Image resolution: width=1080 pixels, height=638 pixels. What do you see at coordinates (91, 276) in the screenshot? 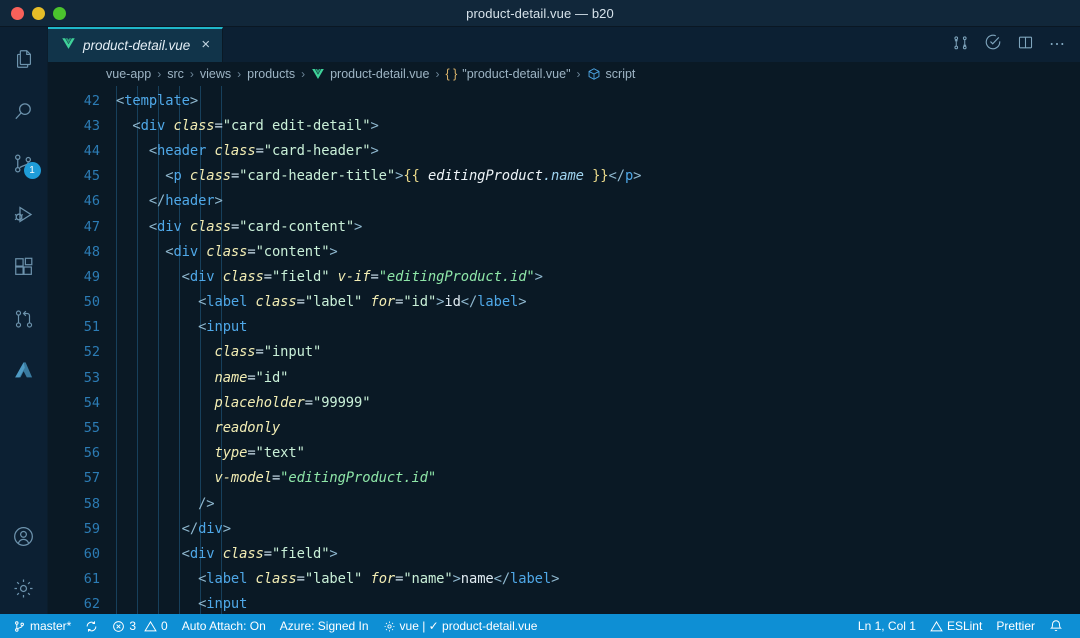
I see `line-number: 49` at bounding box center [91, 276].